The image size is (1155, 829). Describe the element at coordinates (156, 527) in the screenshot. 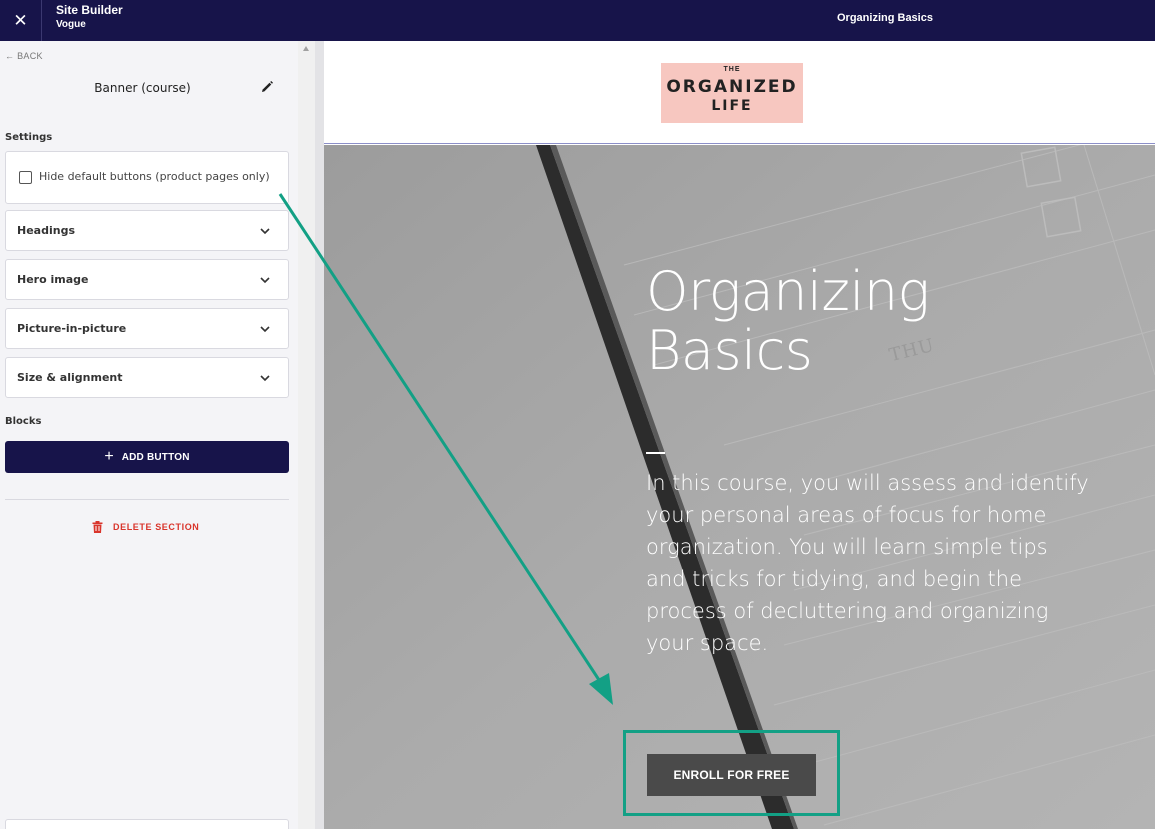

I see `delete-section-label: DELETE SECTION` at that location.